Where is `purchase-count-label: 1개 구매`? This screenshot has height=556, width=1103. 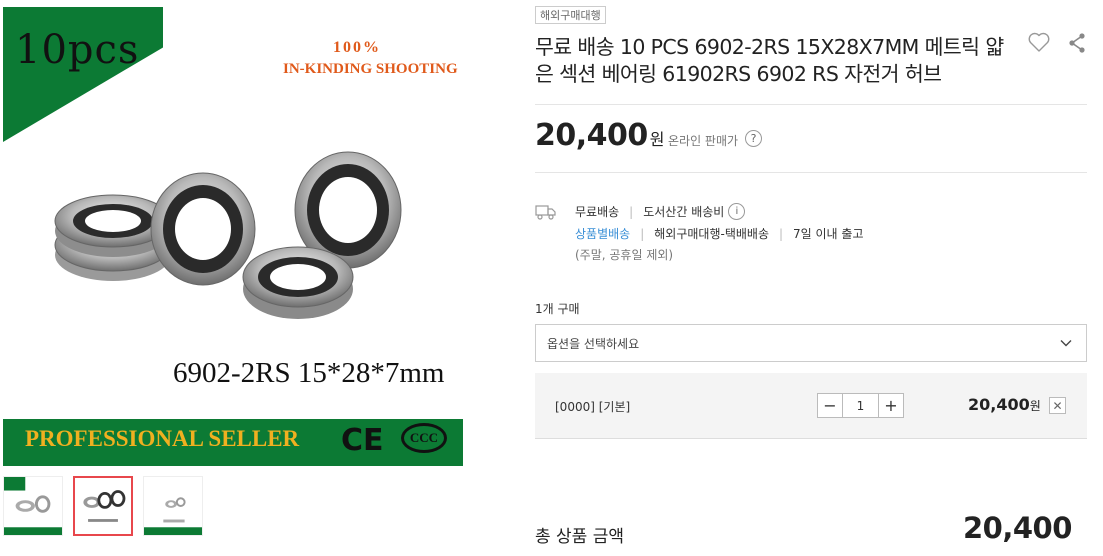 purchase-count-label: 1개 구매 is located at coordinates (557, 309).